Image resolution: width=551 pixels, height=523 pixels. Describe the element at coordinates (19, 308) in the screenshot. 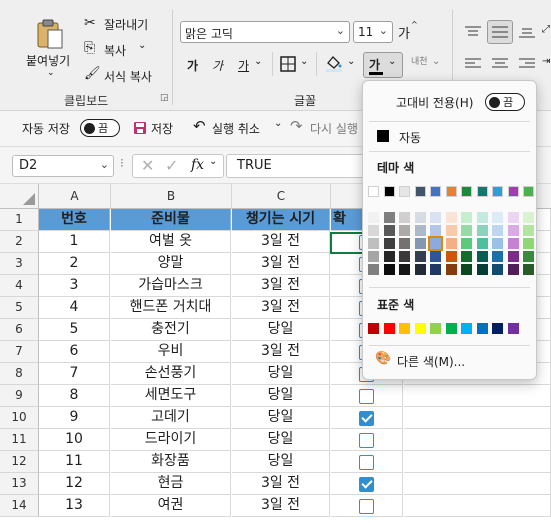

I see `row-header: 5` at that location.